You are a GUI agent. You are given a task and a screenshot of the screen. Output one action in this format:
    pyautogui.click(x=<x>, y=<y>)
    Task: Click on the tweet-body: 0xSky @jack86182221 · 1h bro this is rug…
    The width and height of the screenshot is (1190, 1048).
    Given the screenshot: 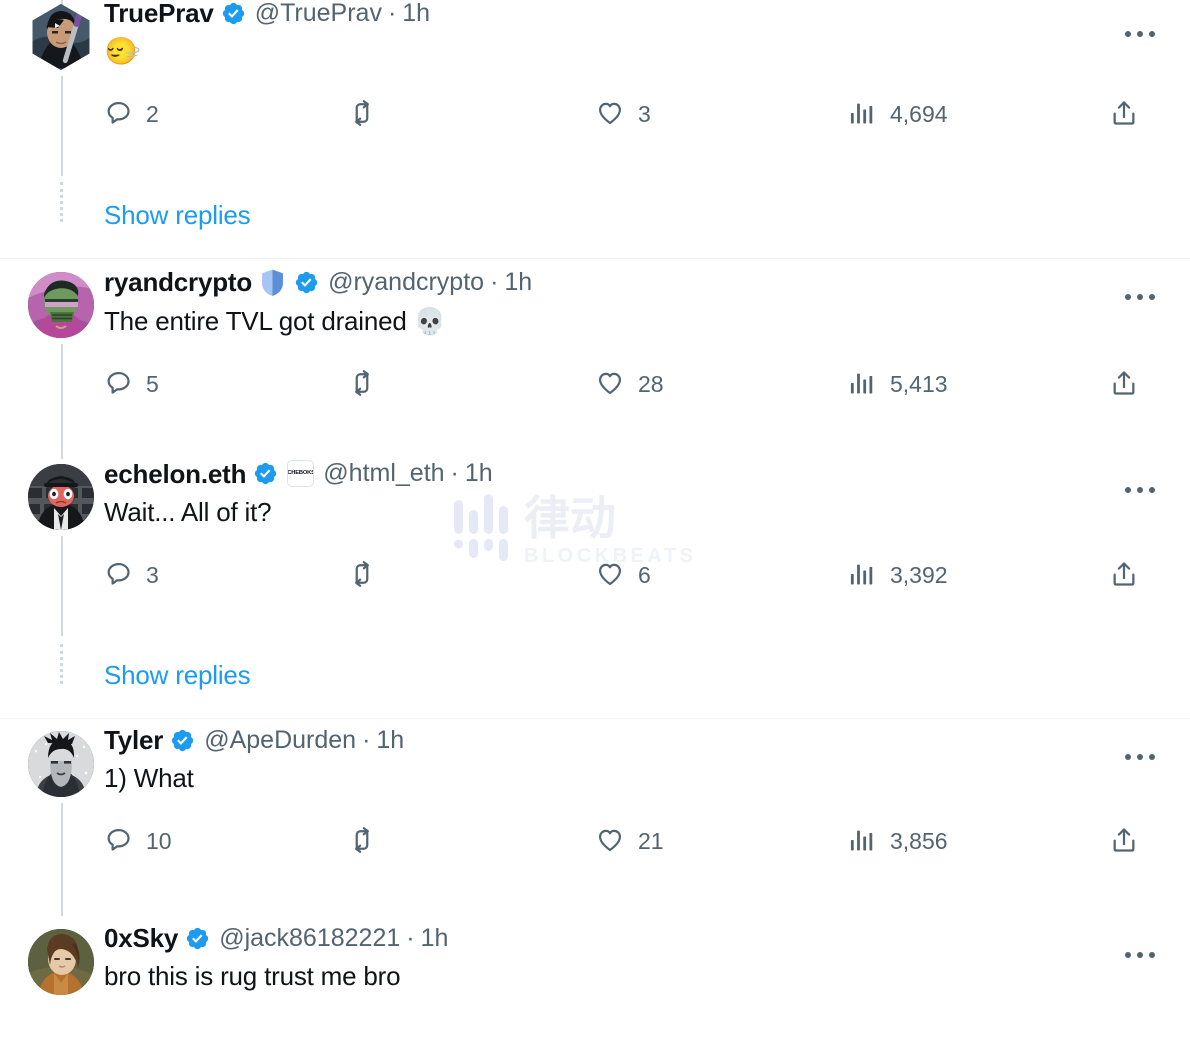 What is the action you would take?
    pyautogui.click(x=637, y=970)
    